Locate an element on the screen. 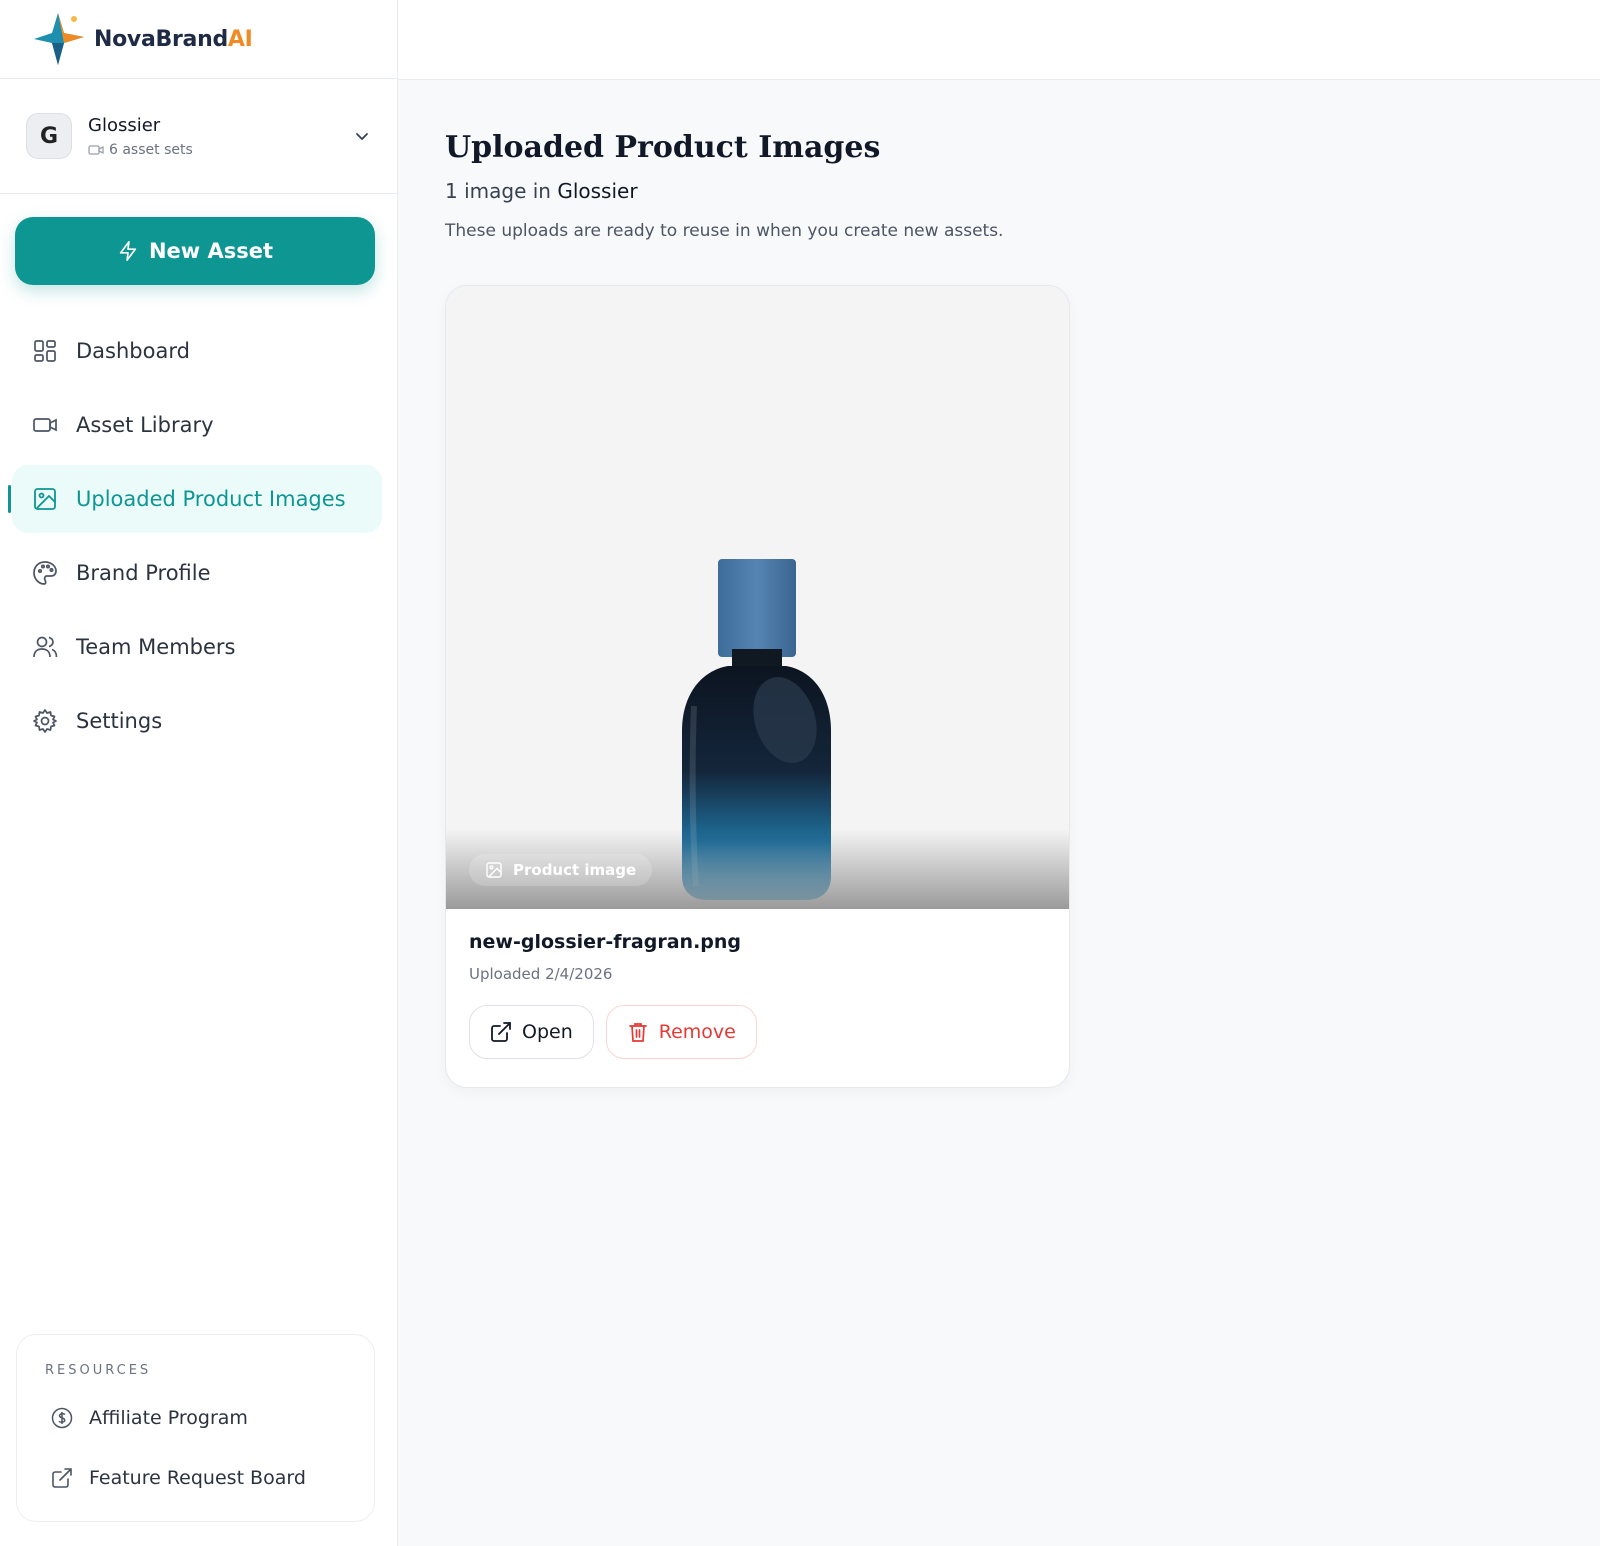 Image resolution: width=1600 pixels, height=1546 pixels. resources-item-affiliate-program: Affiliate Program is located at coordinates (212, 1418).